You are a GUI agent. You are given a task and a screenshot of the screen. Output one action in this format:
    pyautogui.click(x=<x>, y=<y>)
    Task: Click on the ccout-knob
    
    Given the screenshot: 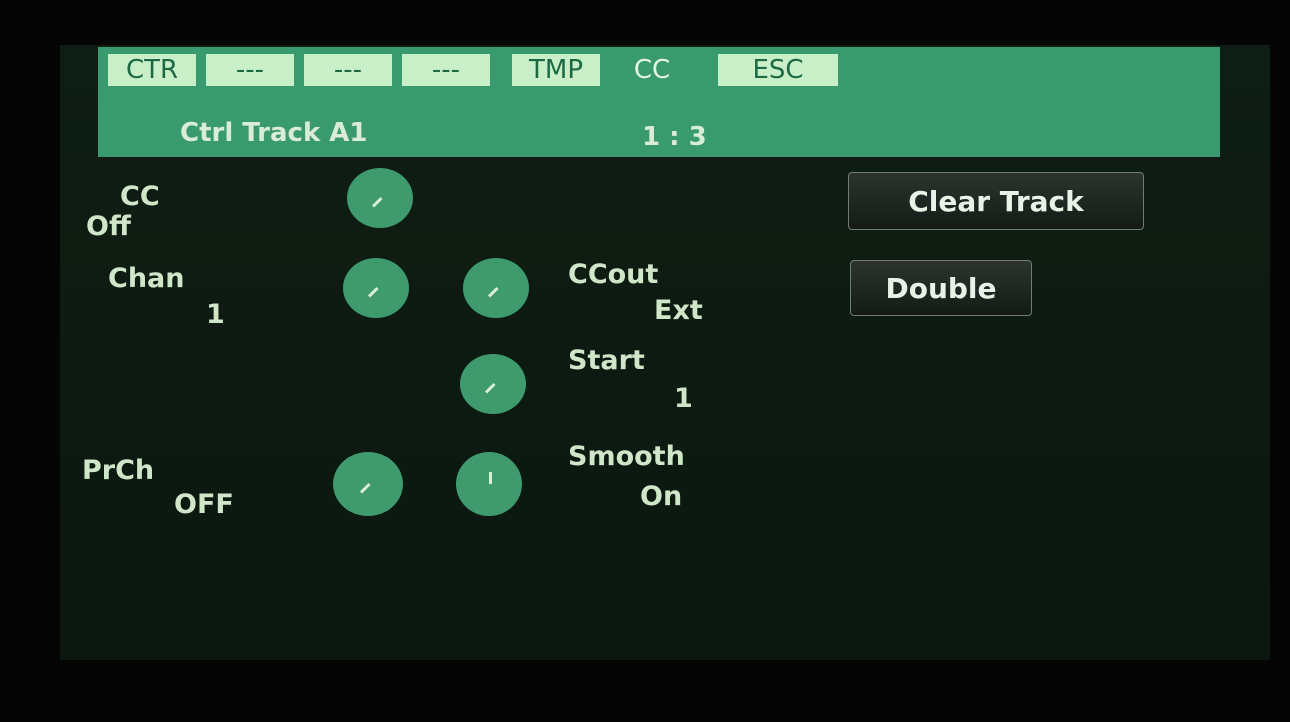 What is the action you would take?
    pyautogui.click(x=496, y=288)
    